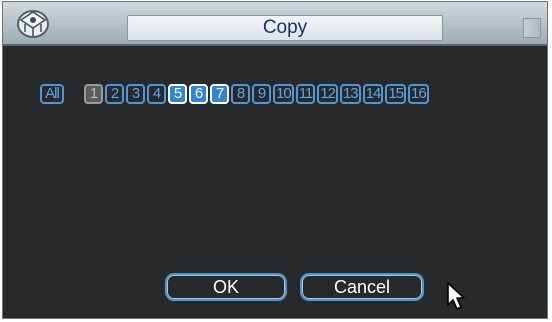  I want to click on channel-9-checkbox: 9, so click(261, 94).